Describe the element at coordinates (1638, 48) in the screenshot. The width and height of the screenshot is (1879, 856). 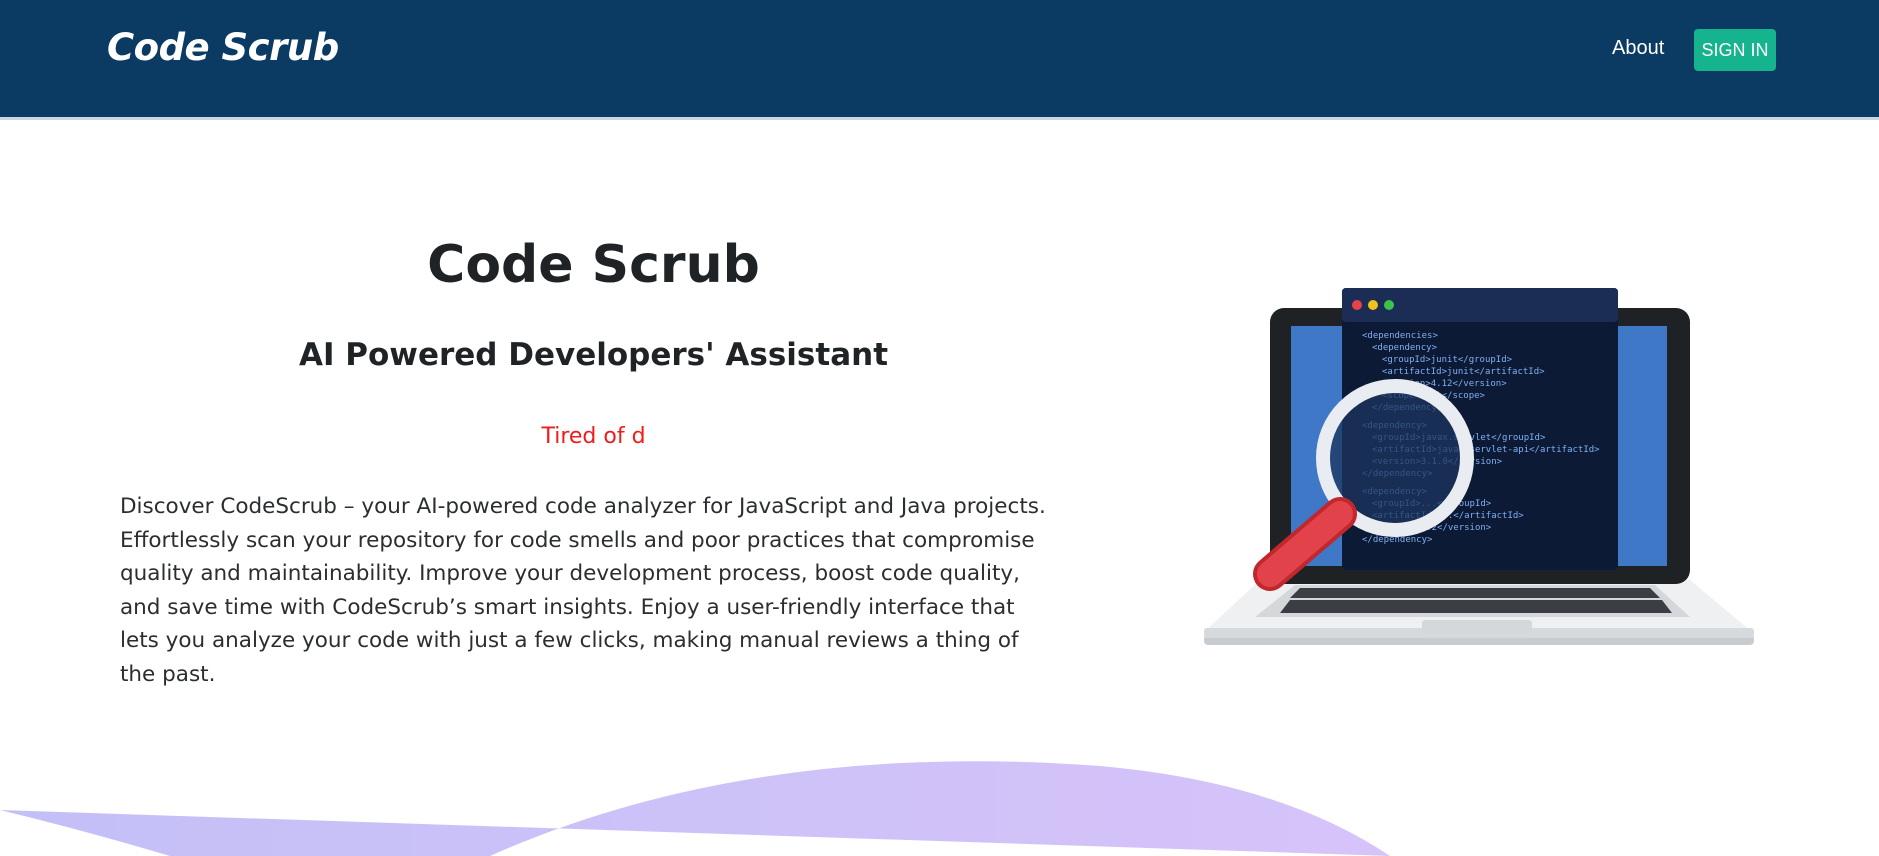
I see `nav-about-link: About` at that location.